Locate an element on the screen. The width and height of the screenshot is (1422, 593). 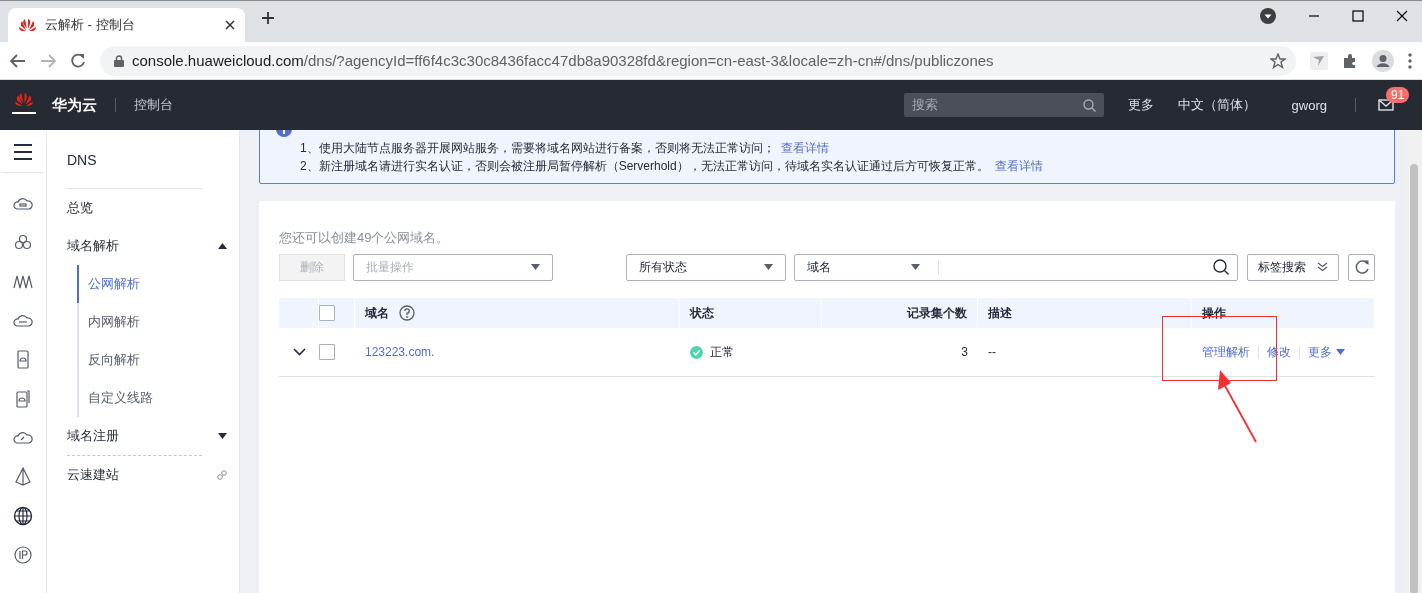
logo-icon is located at coordinates (27, 25).